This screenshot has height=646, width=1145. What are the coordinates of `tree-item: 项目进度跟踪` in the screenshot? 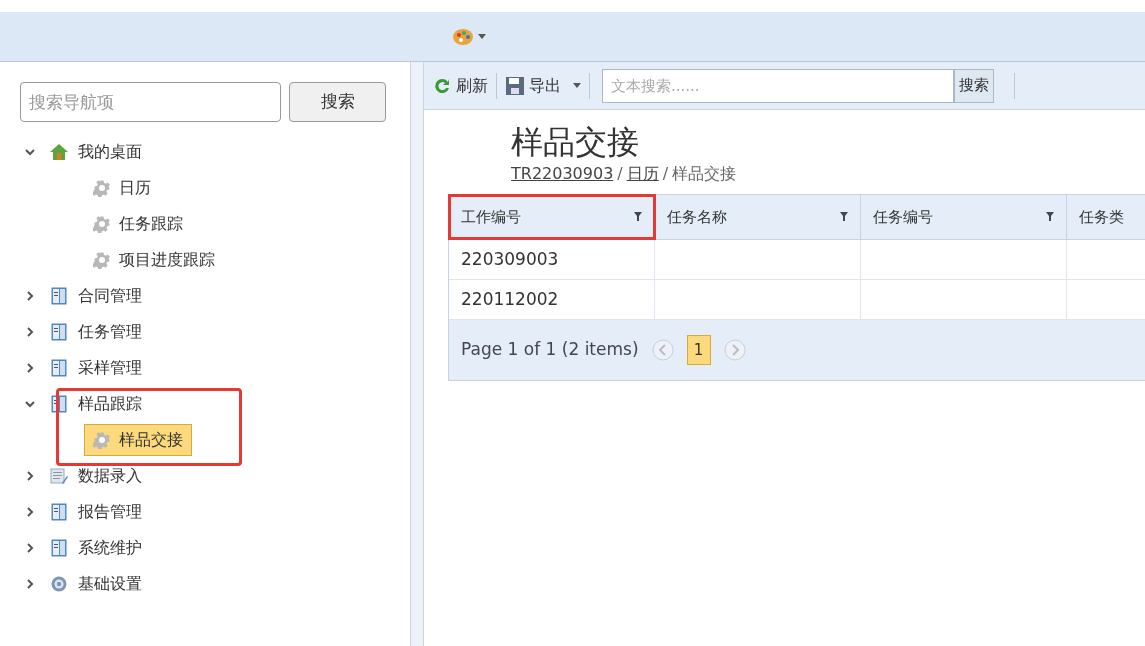 It's located at (154, 260).